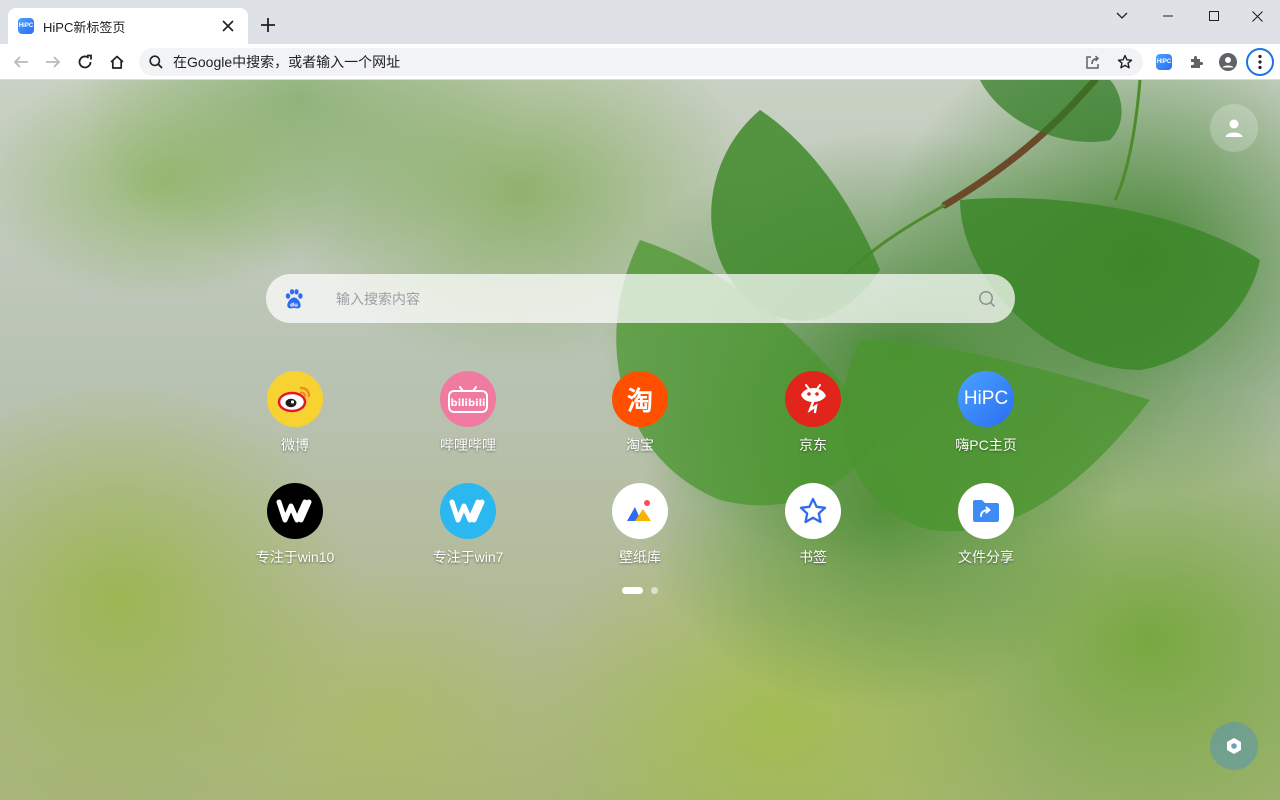 This screenshot has height=800, width=1280. Describe the element at coordinates (294, 299) in the screenshot. I see `baidu-paw-icon: du` at that location.